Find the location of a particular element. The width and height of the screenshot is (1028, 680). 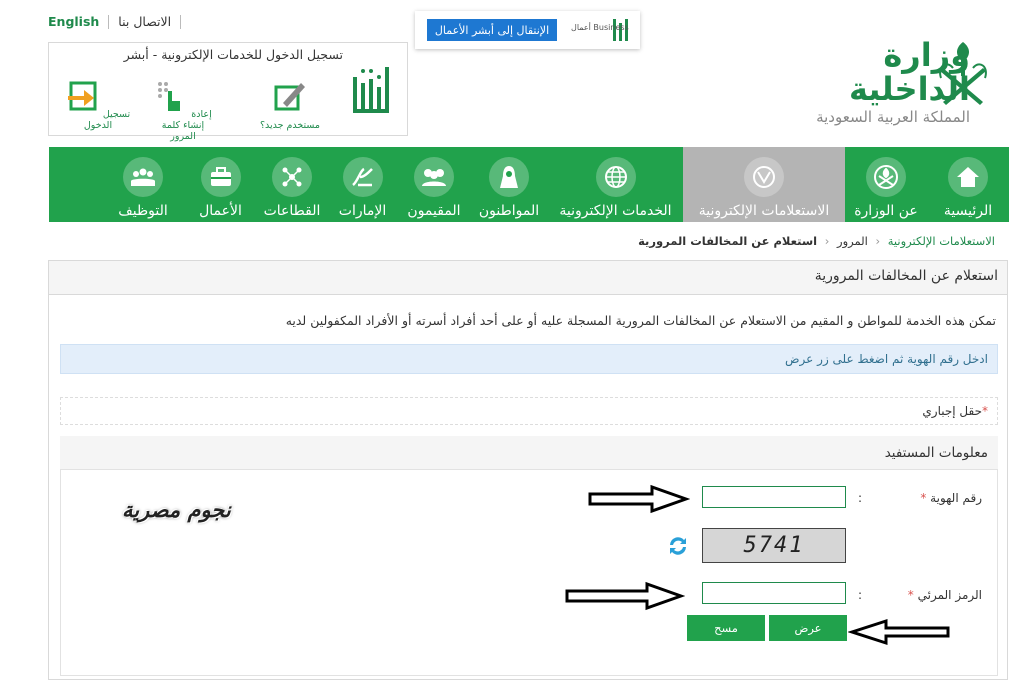

nav-item-business: الأعمال is located at coordinates (220, 184).